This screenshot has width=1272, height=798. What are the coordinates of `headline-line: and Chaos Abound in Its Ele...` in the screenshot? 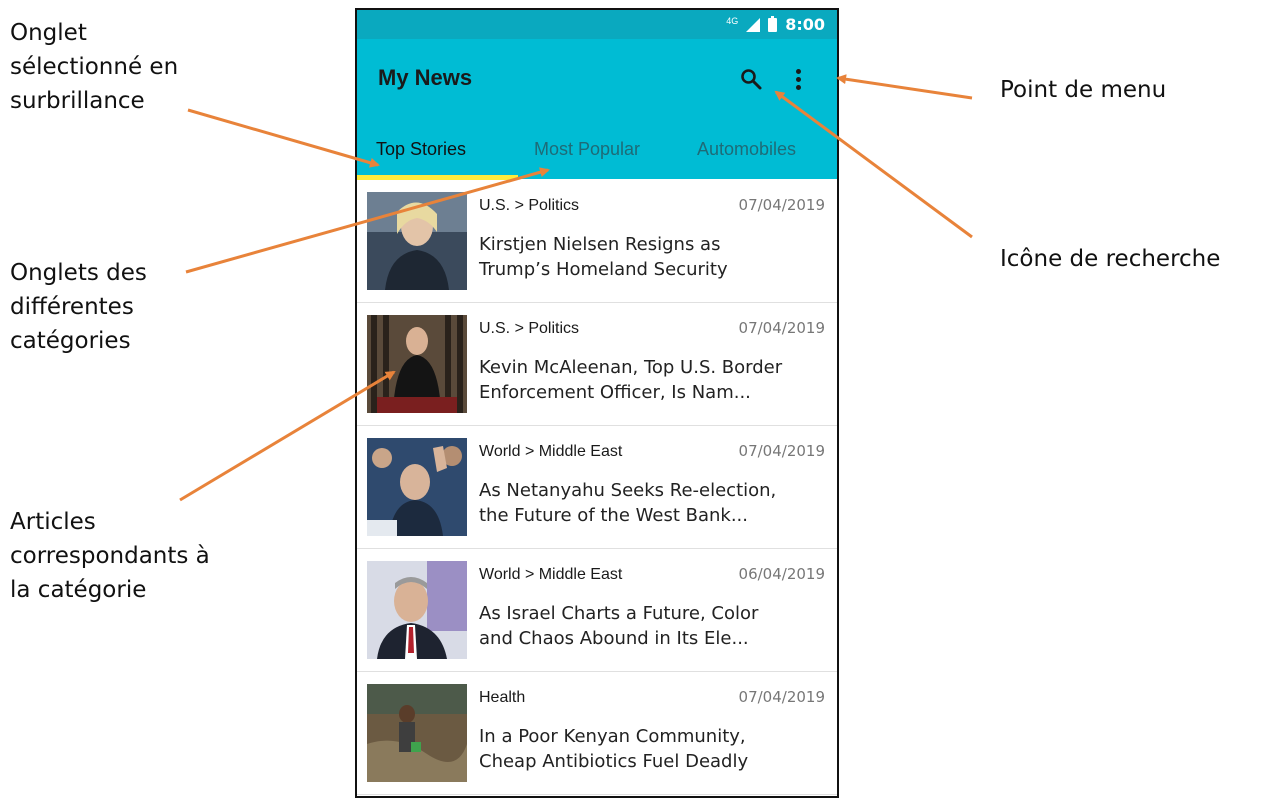 It's located at (614, 638).